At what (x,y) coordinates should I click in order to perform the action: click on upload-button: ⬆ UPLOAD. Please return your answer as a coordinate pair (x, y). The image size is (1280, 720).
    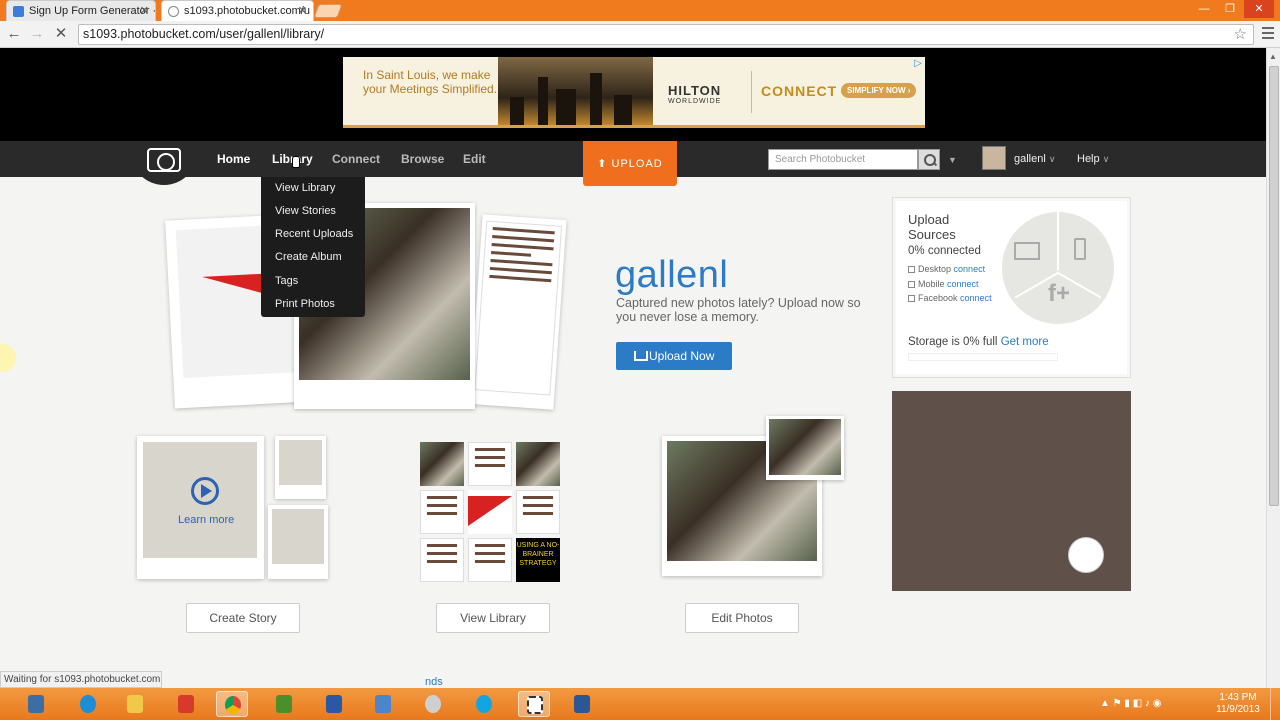
    Looking at the image, I should click on (630, 163).